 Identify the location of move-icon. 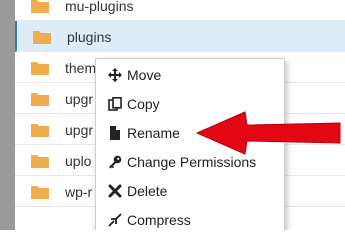
(115, 75).